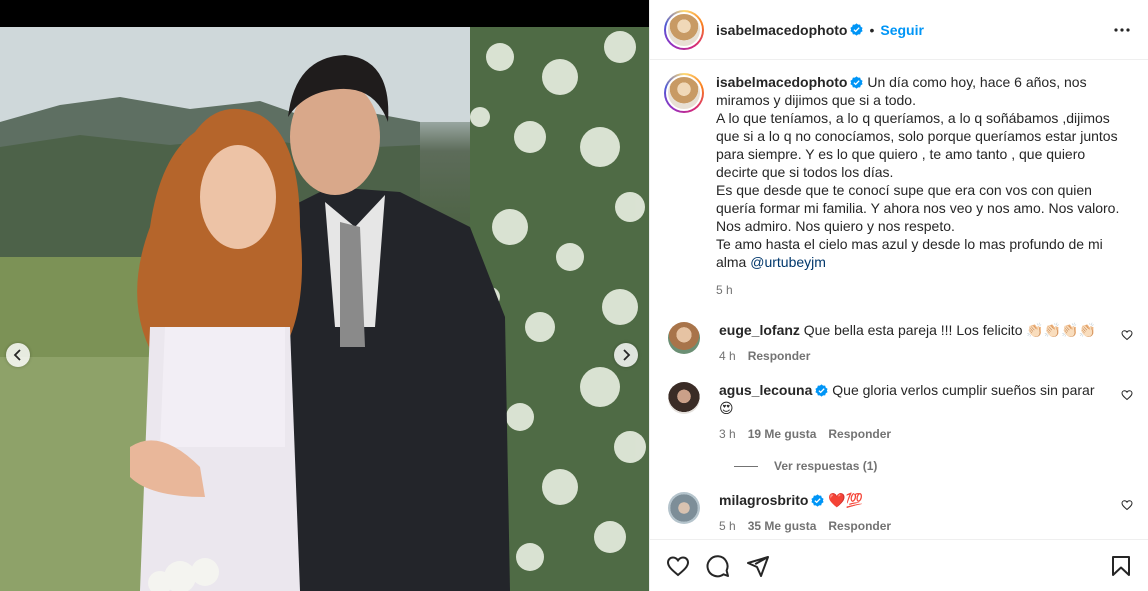 The image size is (1148, 591). Describe the element at coordinates (922, 262) in the screenshot. I see `caption-text-line-10: alma @urtubeyjm` at that location.